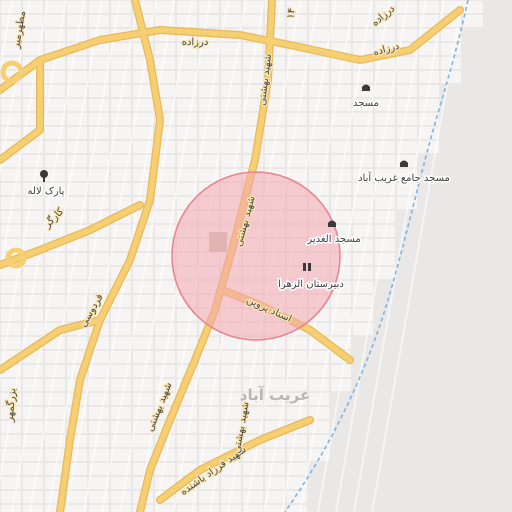 The width and height of the screenshot is (512, 512). Describe the element at coordinates (44, 174) in the screenshot. I see `tree-icon` at that location.